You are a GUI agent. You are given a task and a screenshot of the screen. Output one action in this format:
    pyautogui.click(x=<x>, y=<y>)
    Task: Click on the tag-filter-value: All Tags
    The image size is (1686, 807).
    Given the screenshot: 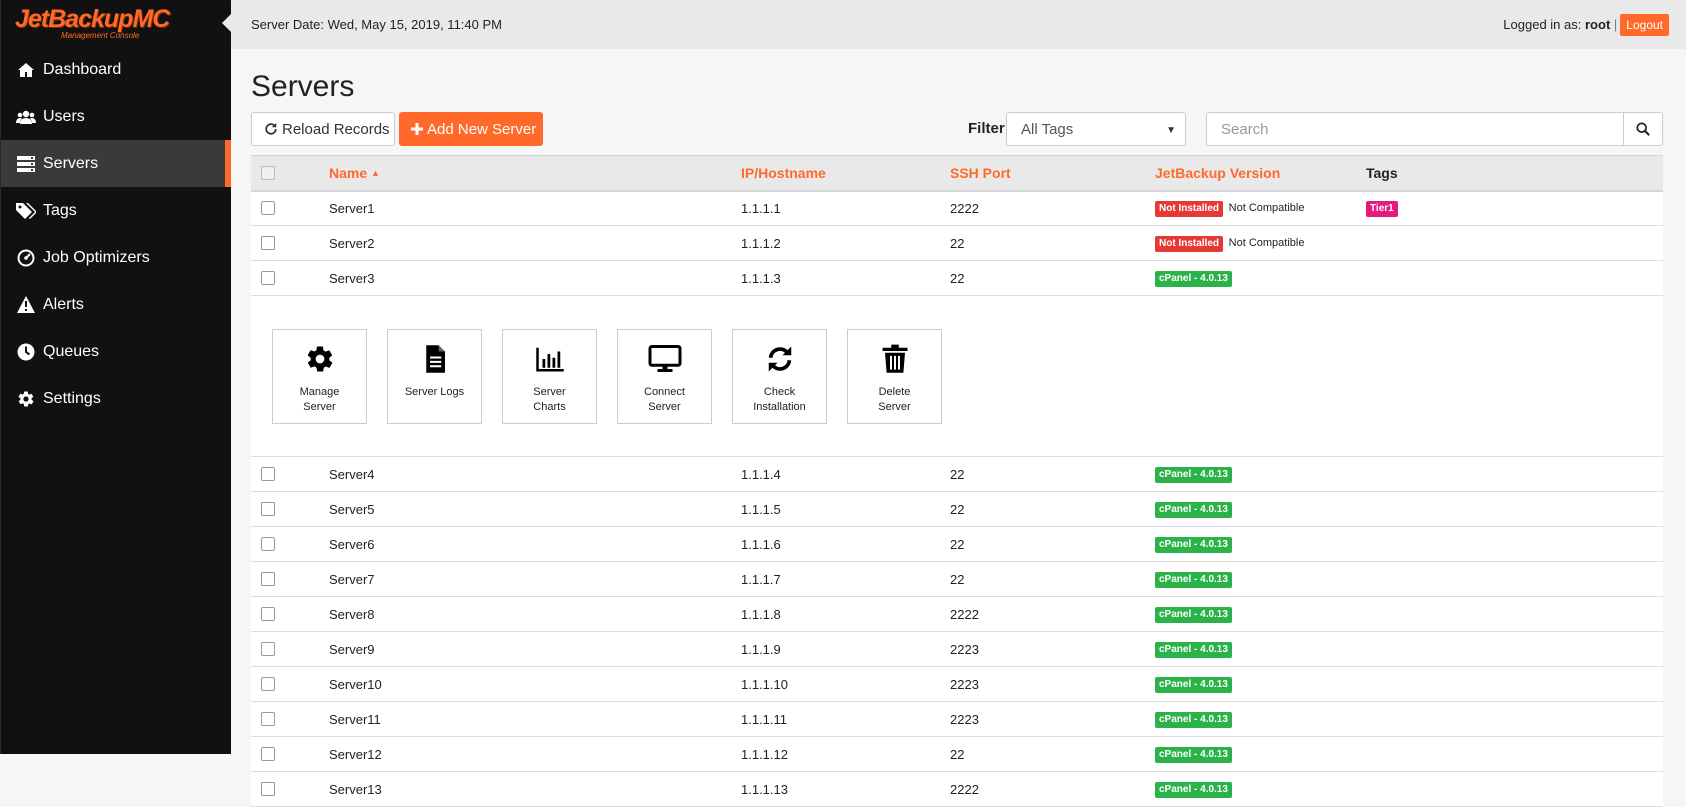 What is the action you would take?
    pyautogui.click(x=1047, y=129)
    